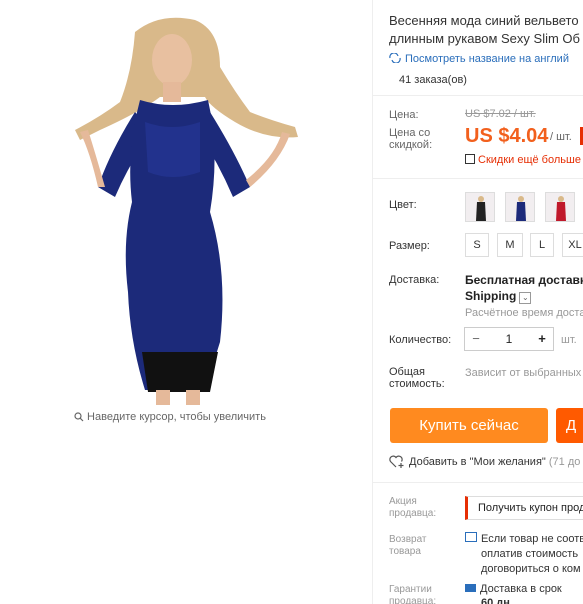  Describe the element at coordinates (507, 136) in the screenshot. I see `discount-price: US $4.04` at that location.